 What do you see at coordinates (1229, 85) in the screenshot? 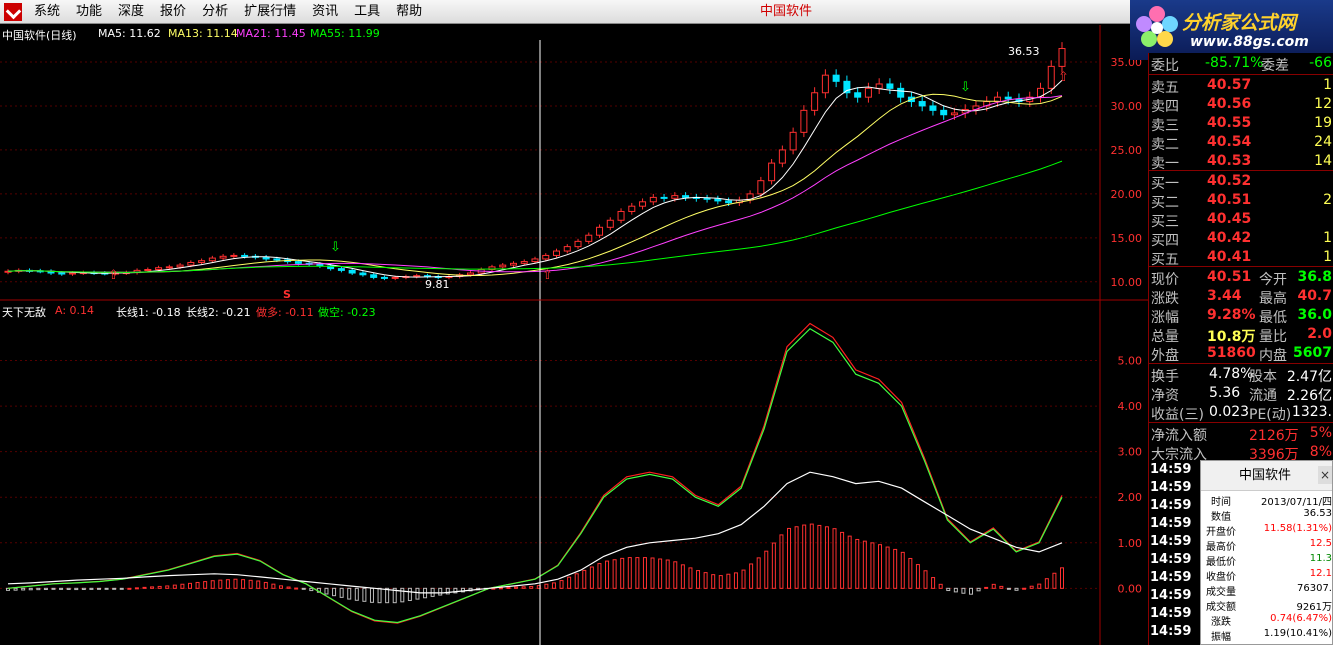
I see `ask-price: 40.57` at bounding box center [1229, 85].